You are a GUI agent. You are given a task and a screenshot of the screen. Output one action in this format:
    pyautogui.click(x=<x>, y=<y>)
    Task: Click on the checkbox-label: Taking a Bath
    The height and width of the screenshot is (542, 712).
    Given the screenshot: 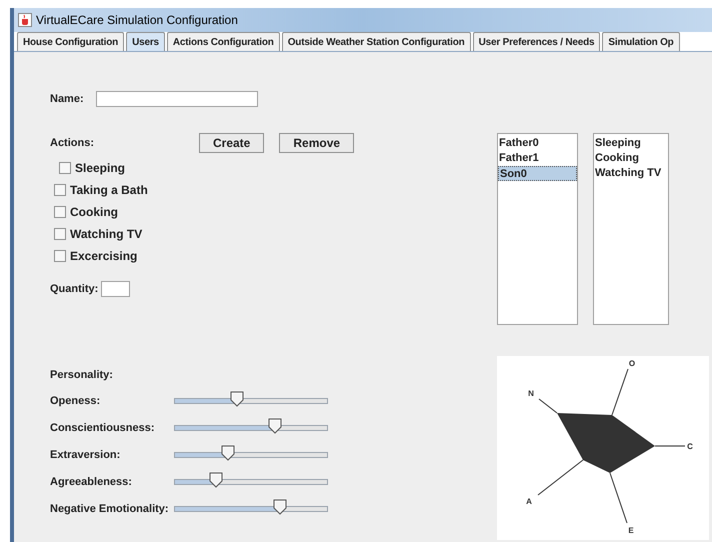 What is the action you would take?
    pyautogui.click(x=109, y=190)
    